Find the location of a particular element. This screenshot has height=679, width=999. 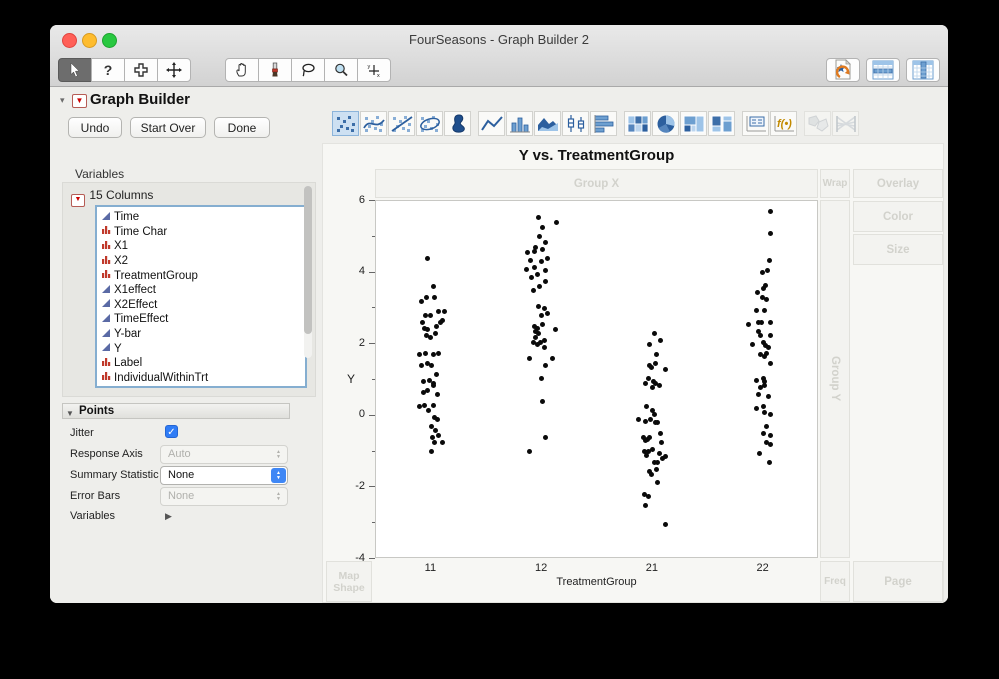

red-triangle-menu-icon: ▼ is located at coordinates (78, 200).